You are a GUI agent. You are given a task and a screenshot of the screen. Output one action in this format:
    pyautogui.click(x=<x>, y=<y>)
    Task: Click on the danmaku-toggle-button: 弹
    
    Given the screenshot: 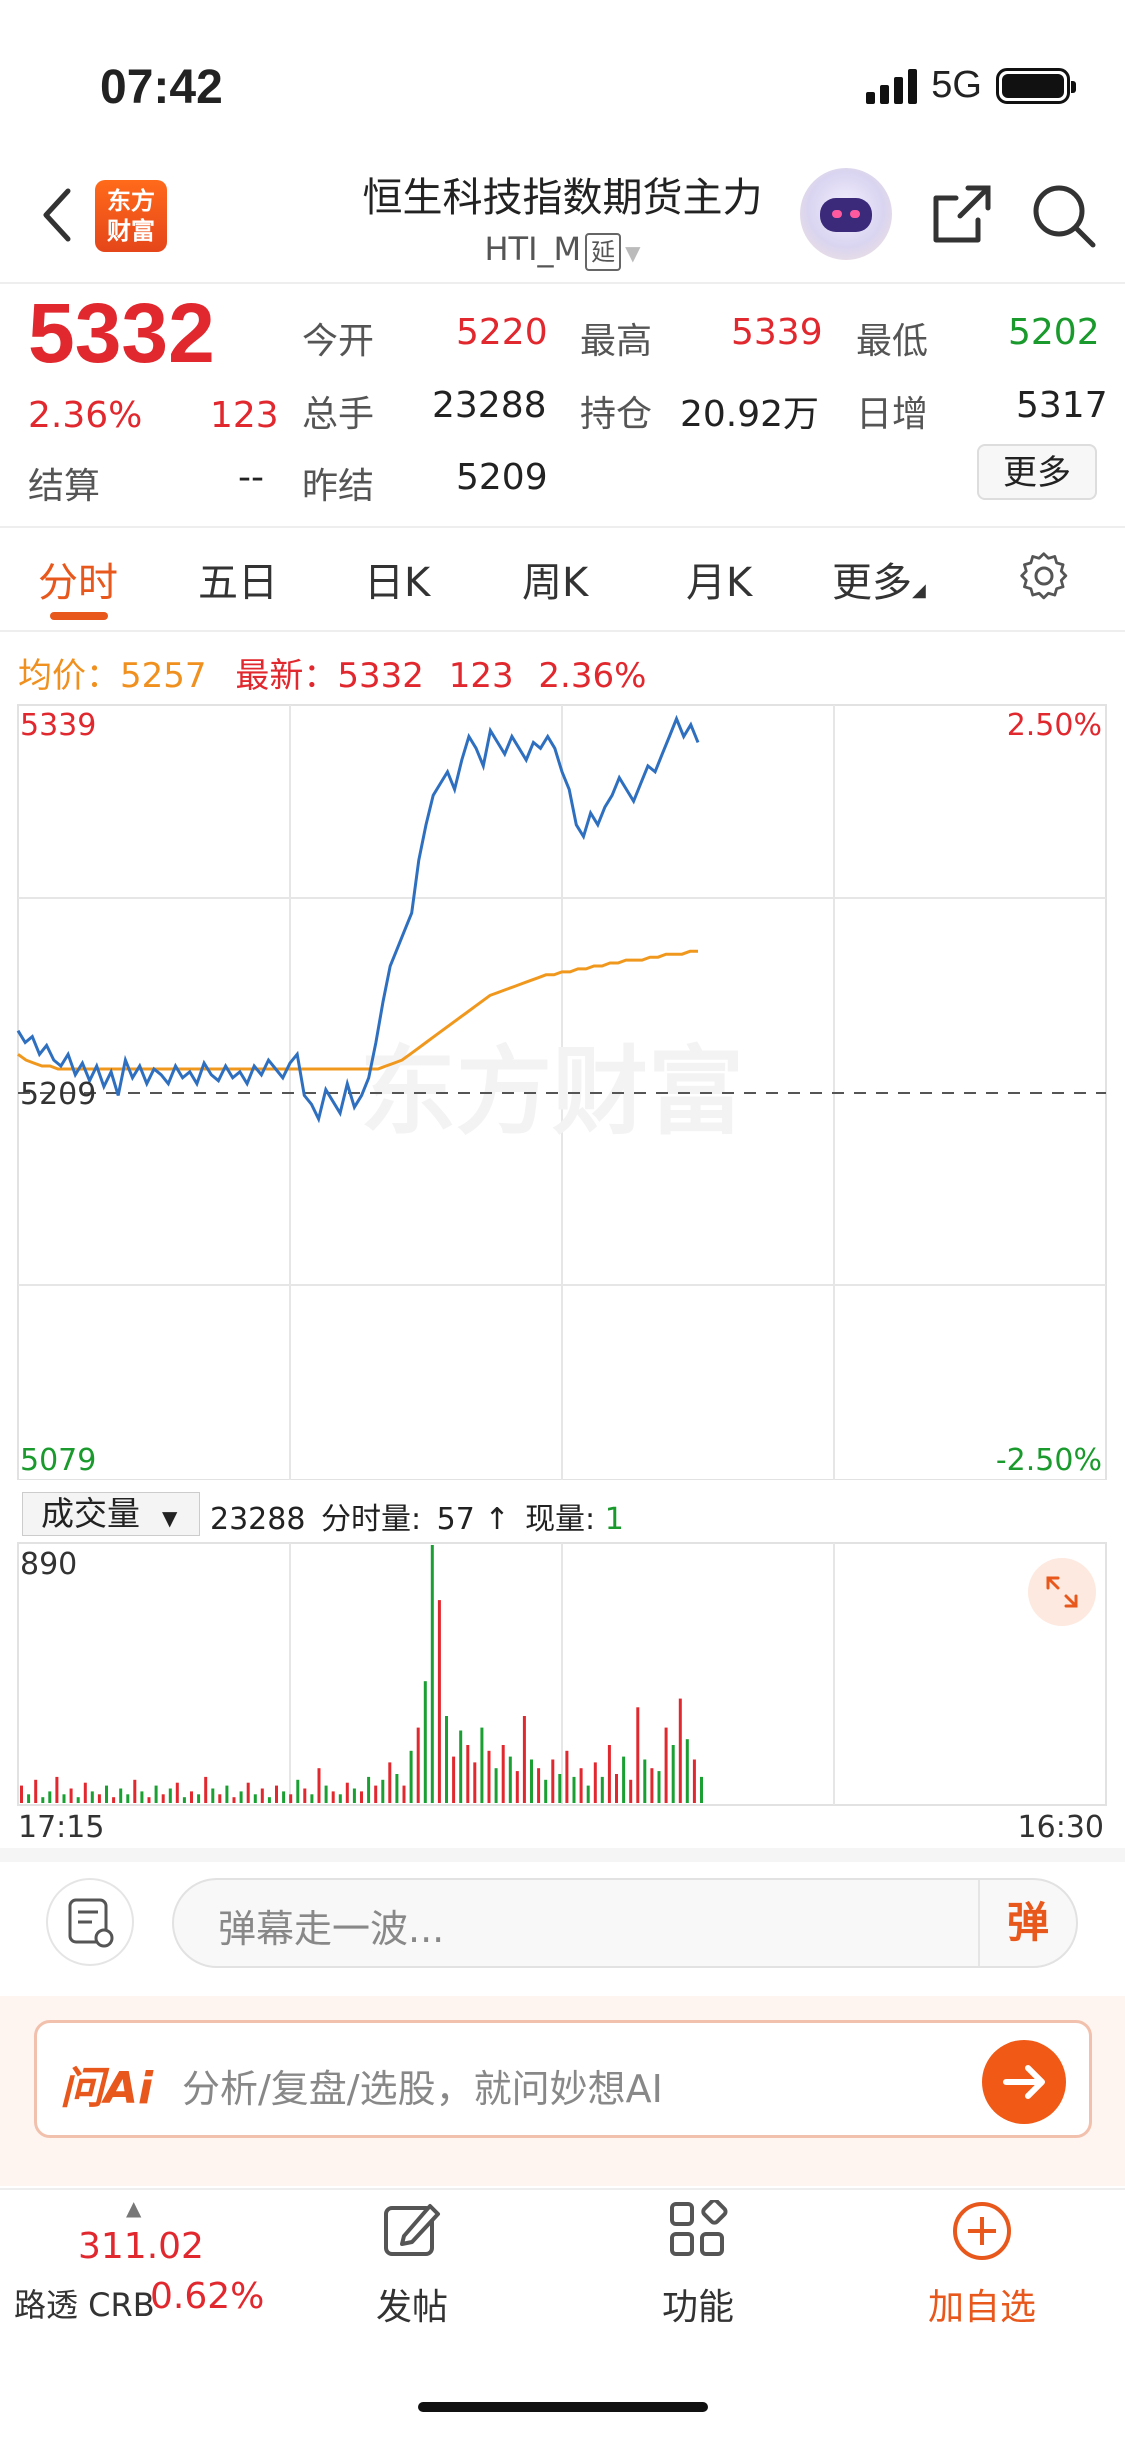 What is the action you would take?
    pyautogui.click(x=1027, y=1923)
    